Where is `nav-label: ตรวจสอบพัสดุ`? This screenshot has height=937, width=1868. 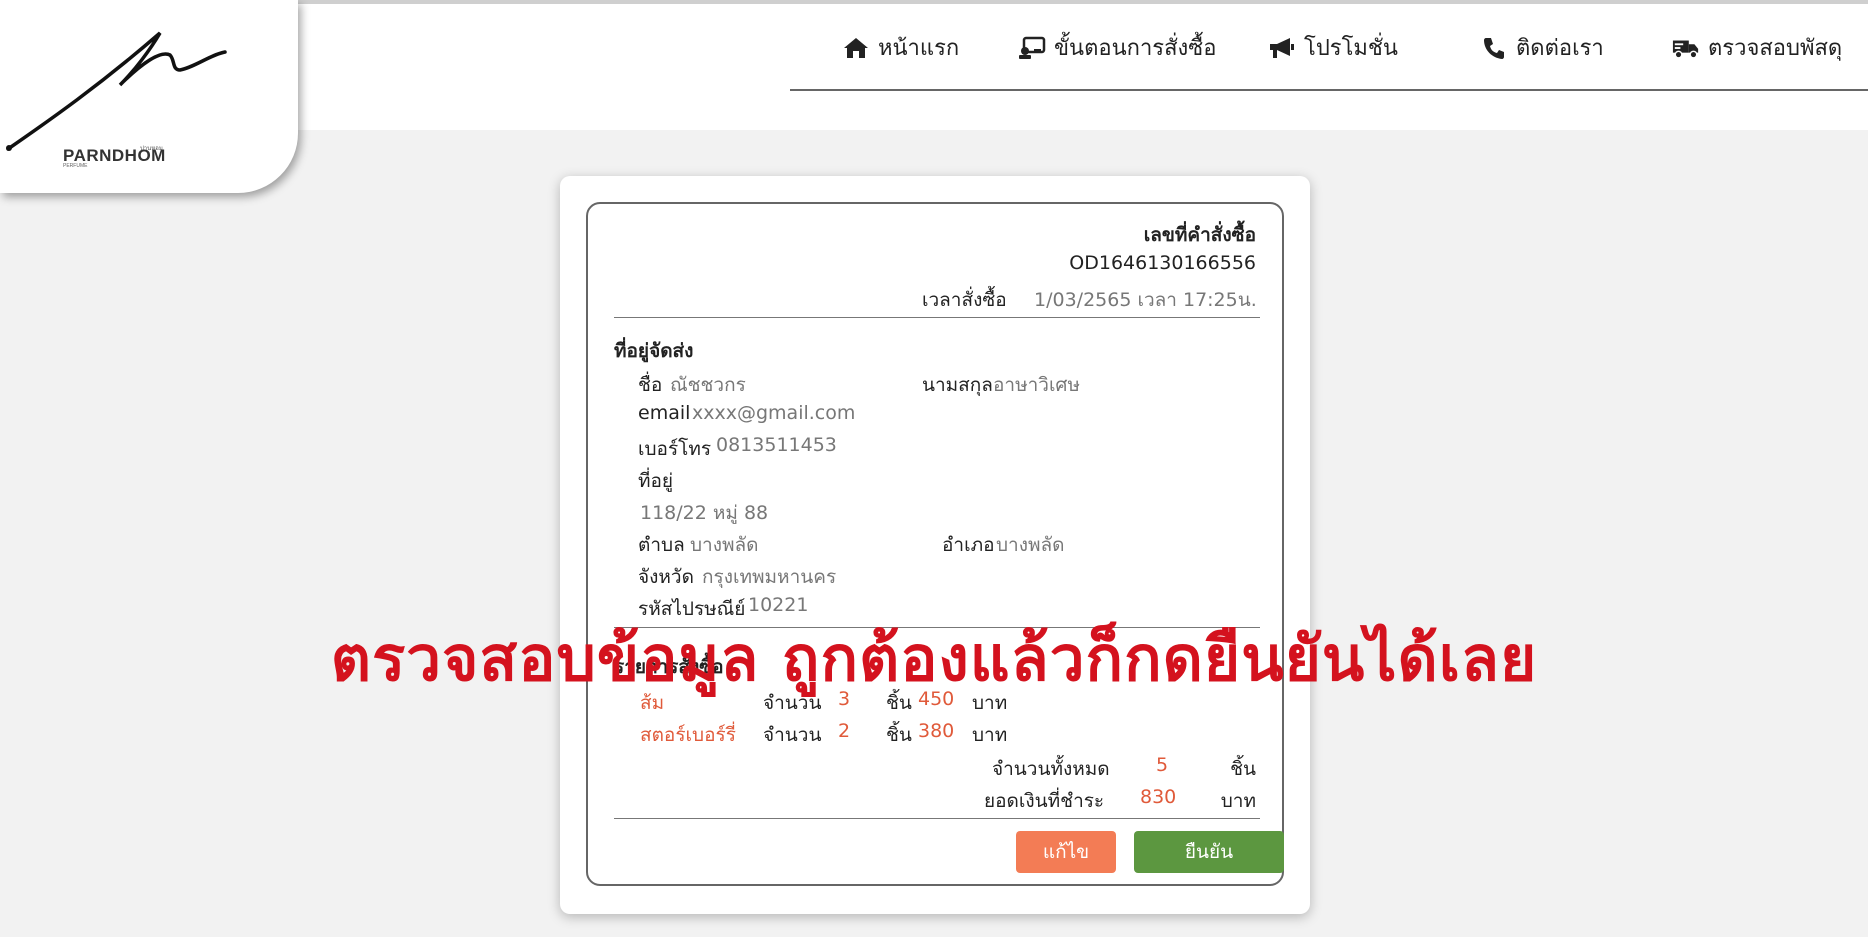
nav-label: ตรวจสอบพัสดุ is located at coordinates (1775, 48).